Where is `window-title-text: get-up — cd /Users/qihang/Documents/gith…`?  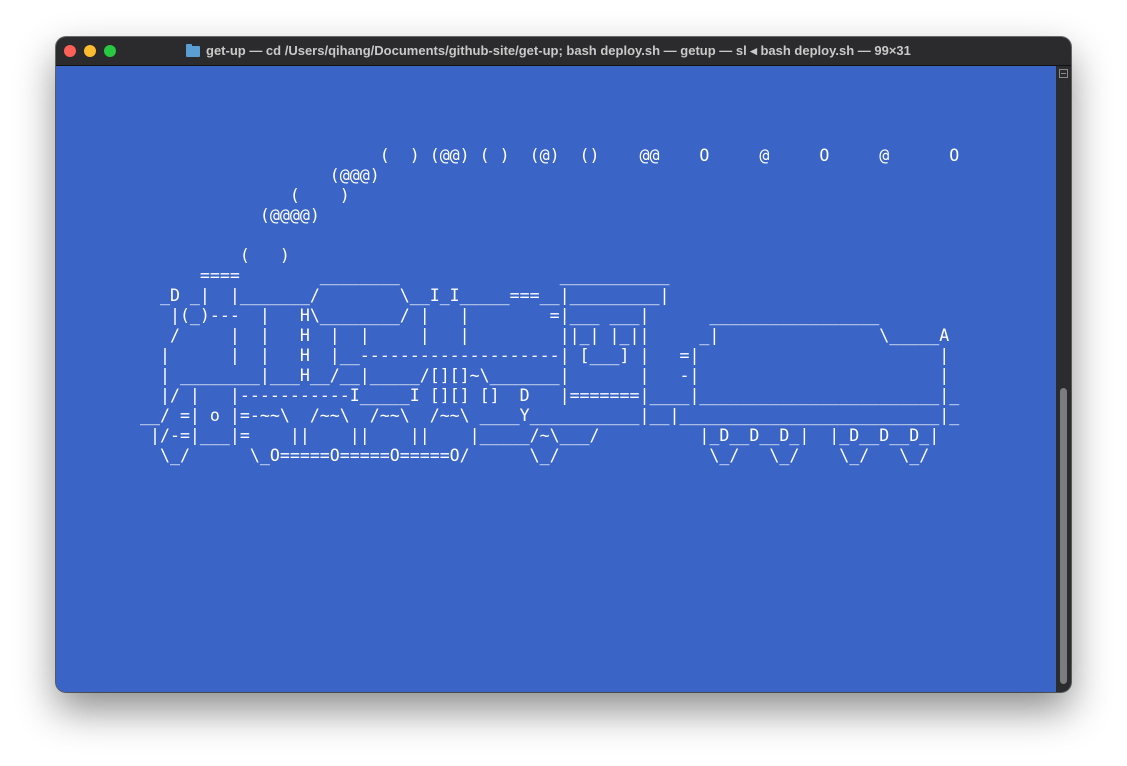
window-title-text: get-up — cd /Users/qihang/Documents/gith… is located at coordinates (558, 50).